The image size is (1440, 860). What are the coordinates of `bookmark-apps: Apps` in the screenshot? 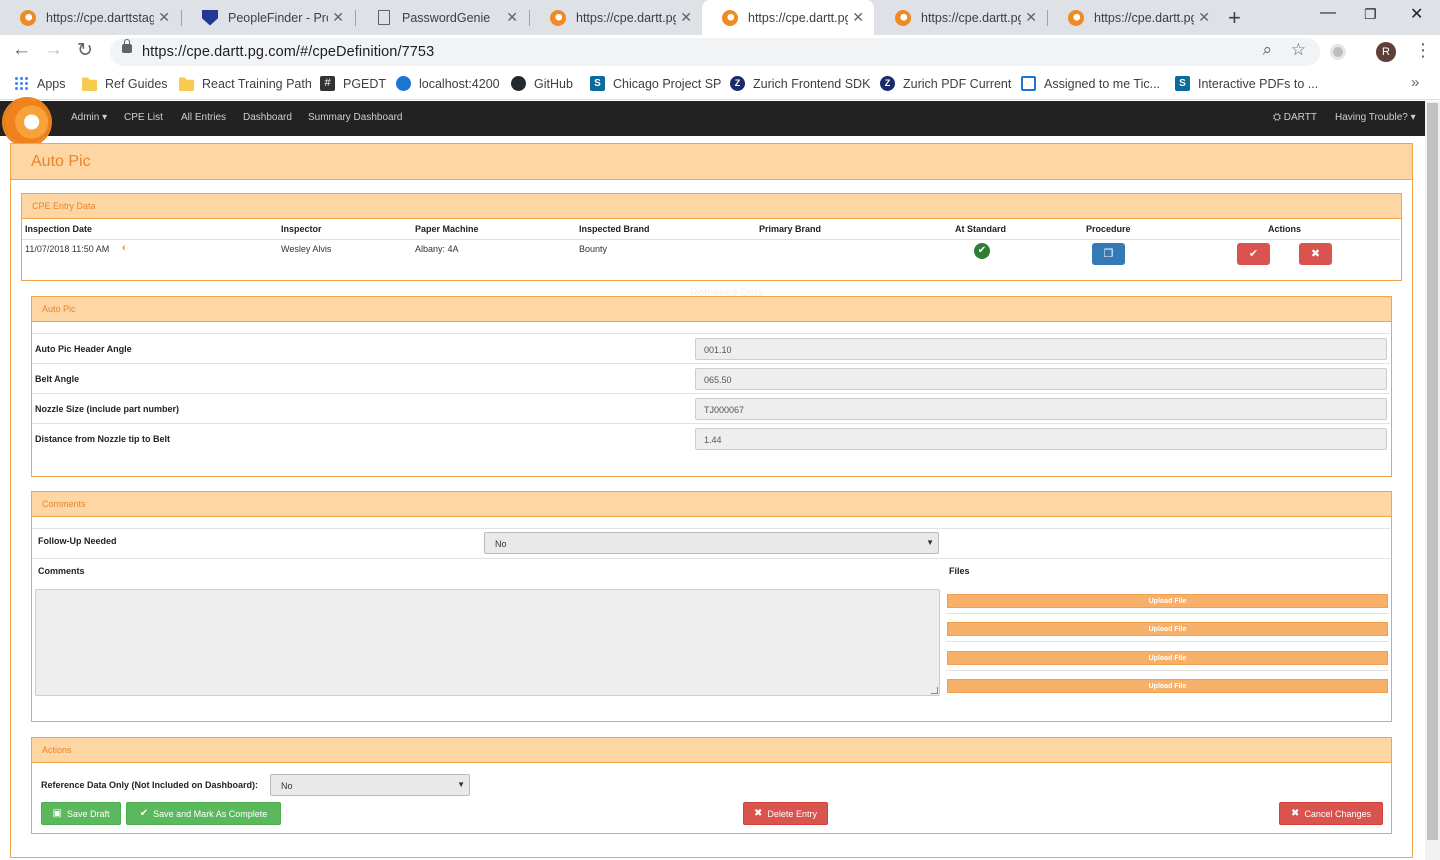 It's located at (40, 83).